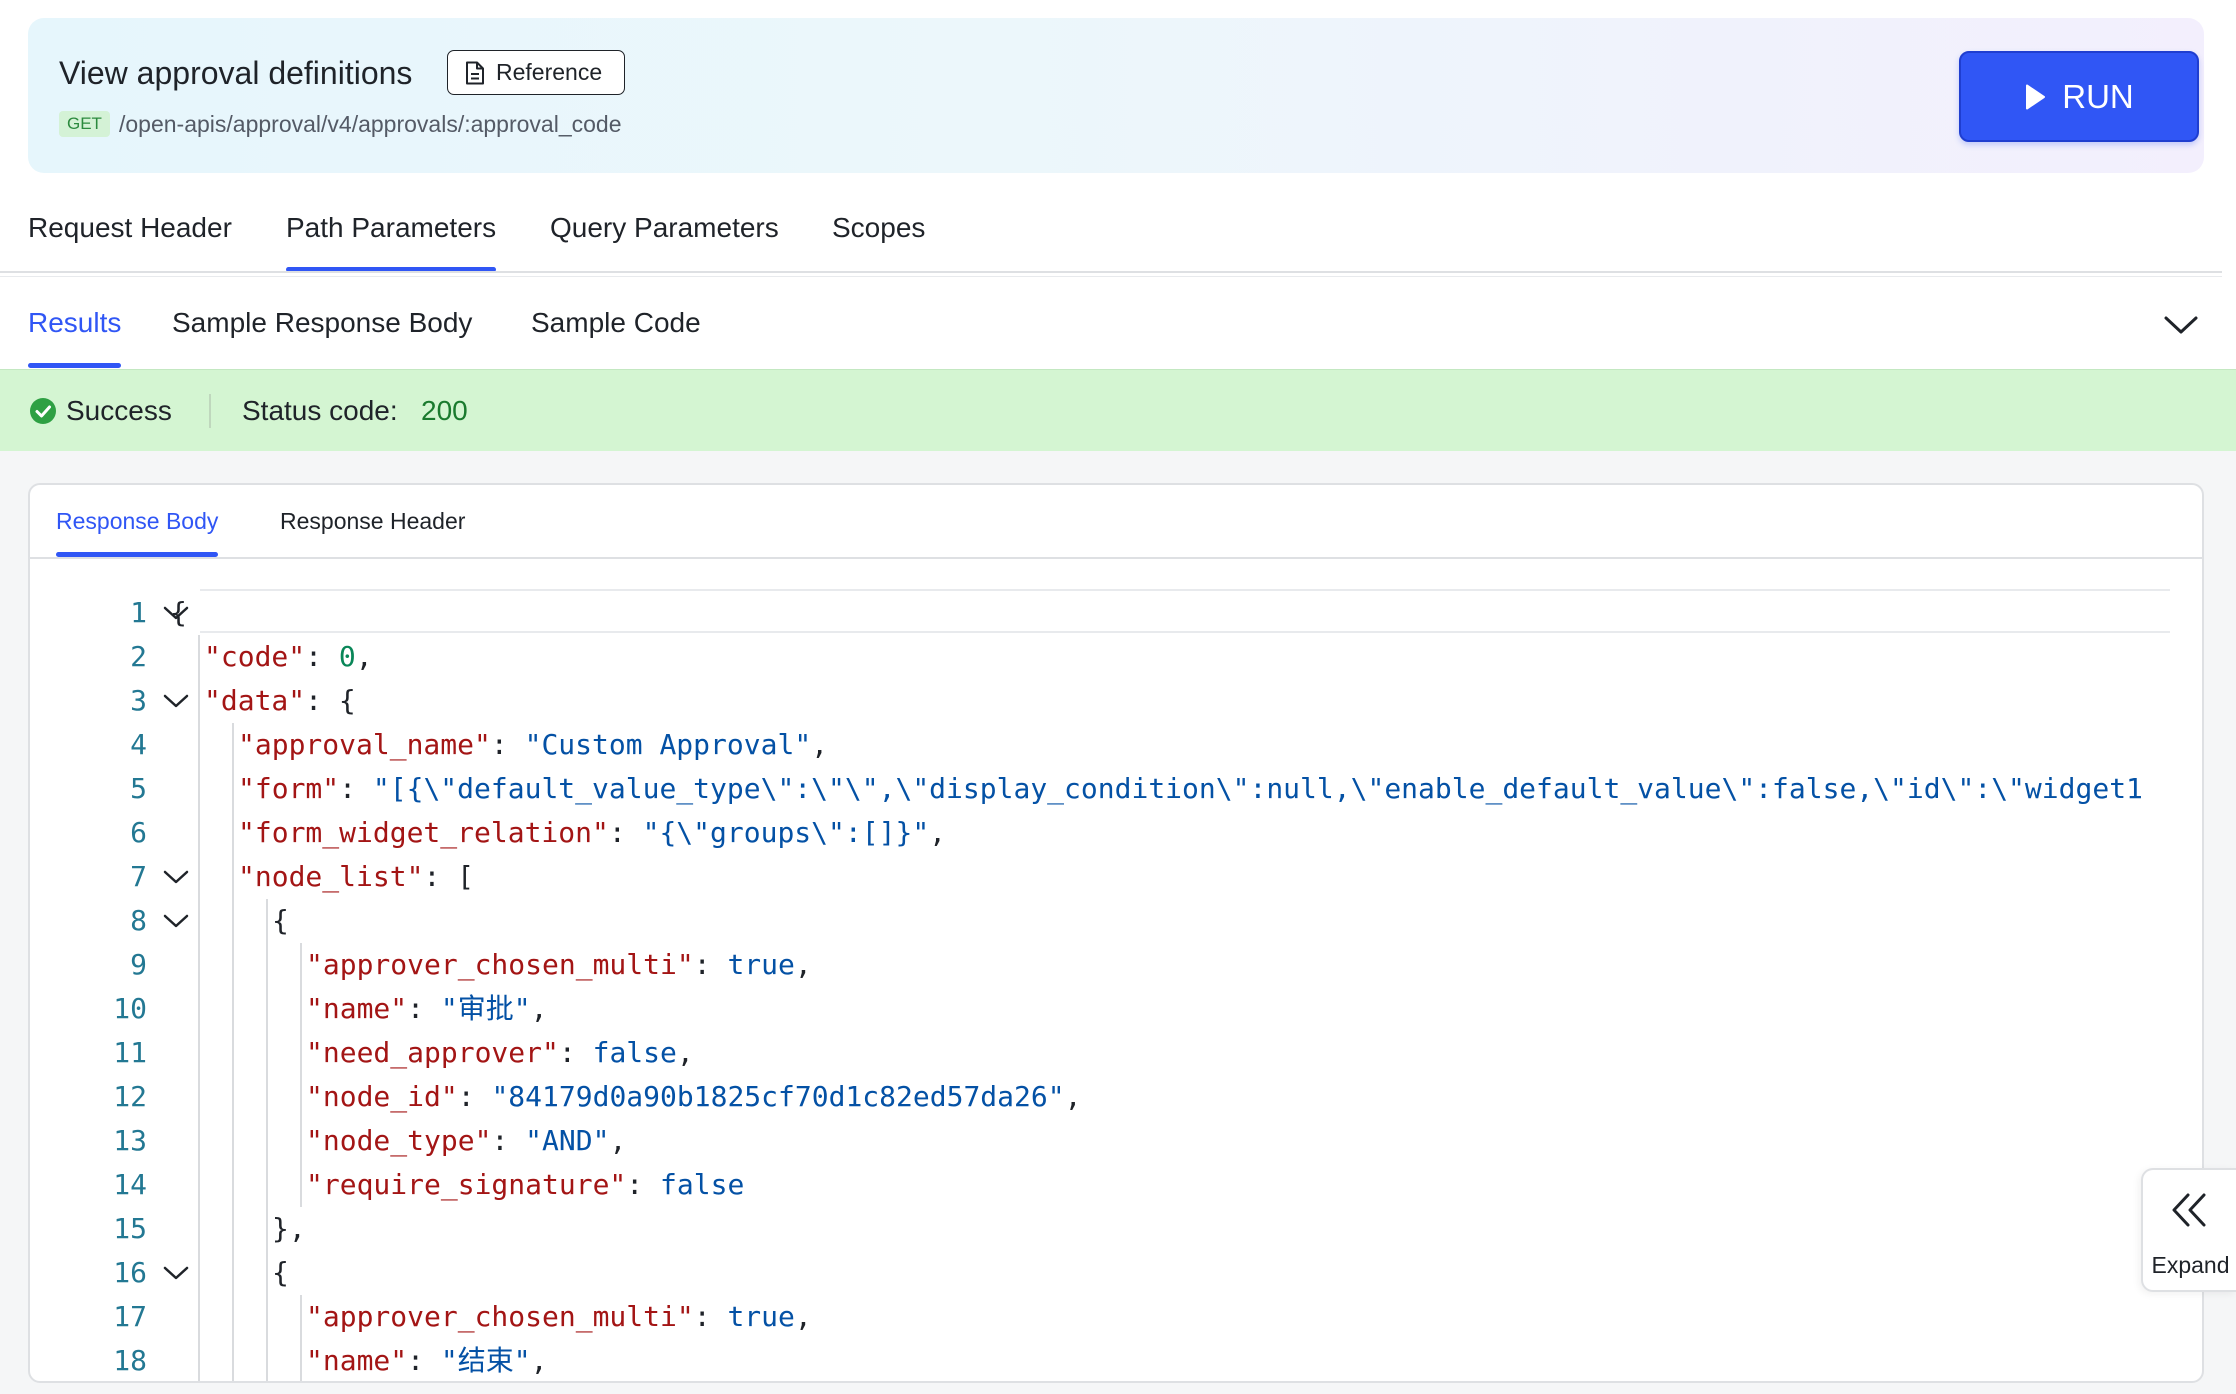 The image size is (2236, 1394). What do you see at coordinates (2189, 1210) in the screenshot?
I see `double-chevron-left-icon` at bounding box center [2189, 1210].